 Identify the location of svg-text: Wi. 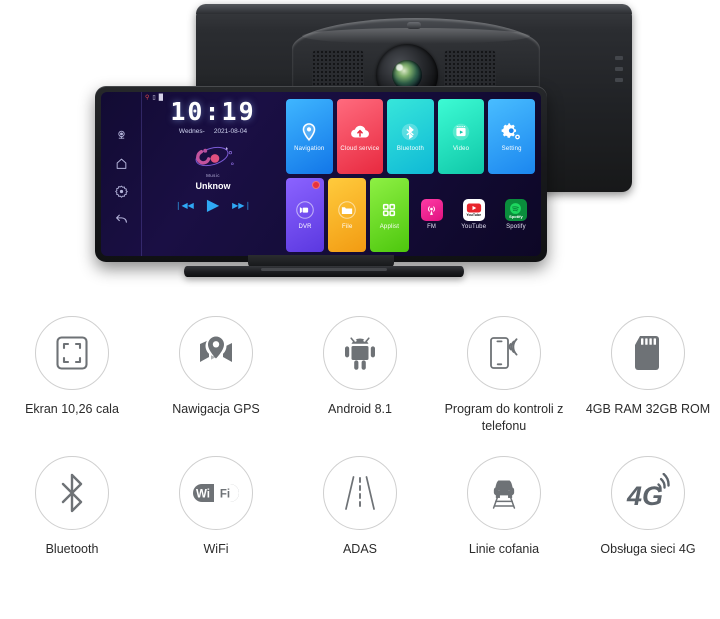
(203, 494).